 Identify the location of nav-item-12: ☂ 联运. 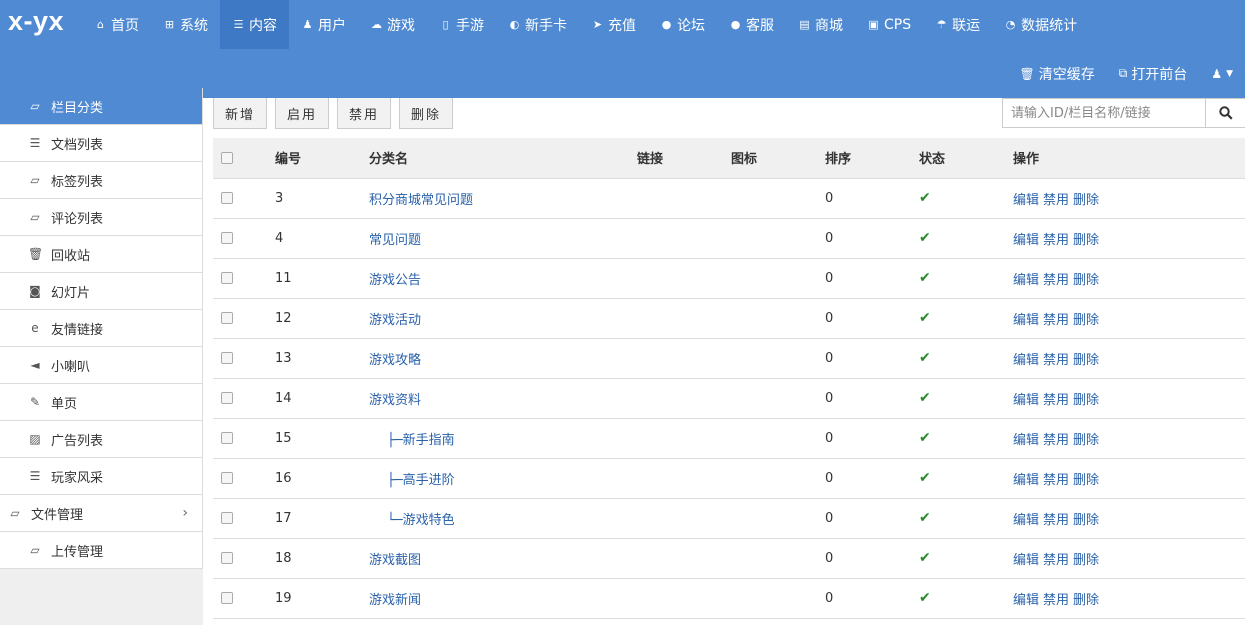
(957, 24).